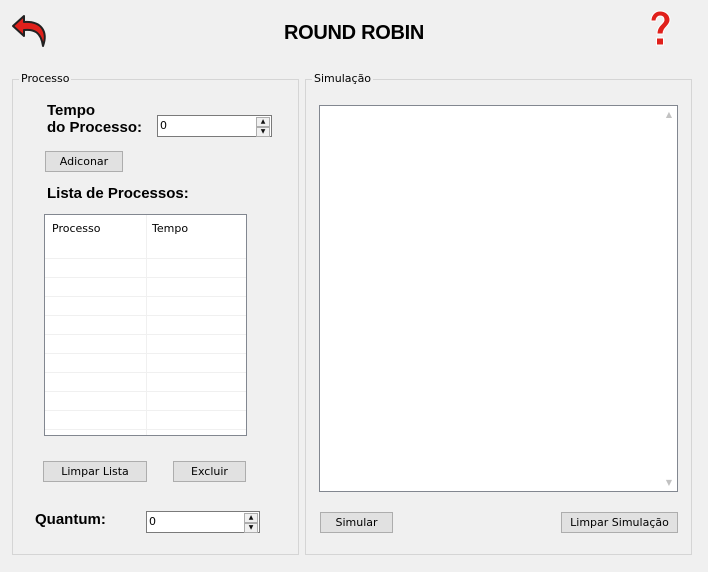  I want to click on processo-legend: Processo, so click(45, 78).